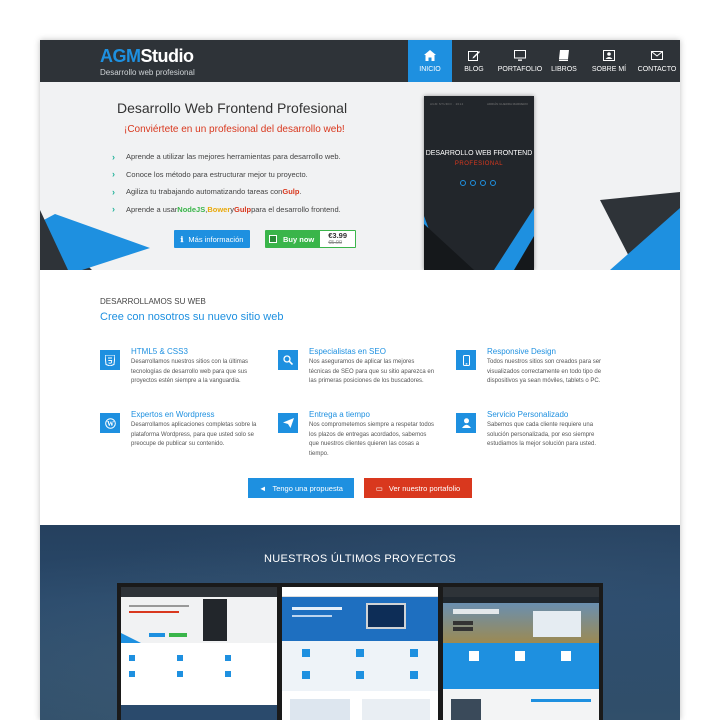  What do you see at coordinates (466, 360) in the screenshot?
I see `mobile-icon` at bounding box center [466, 360].